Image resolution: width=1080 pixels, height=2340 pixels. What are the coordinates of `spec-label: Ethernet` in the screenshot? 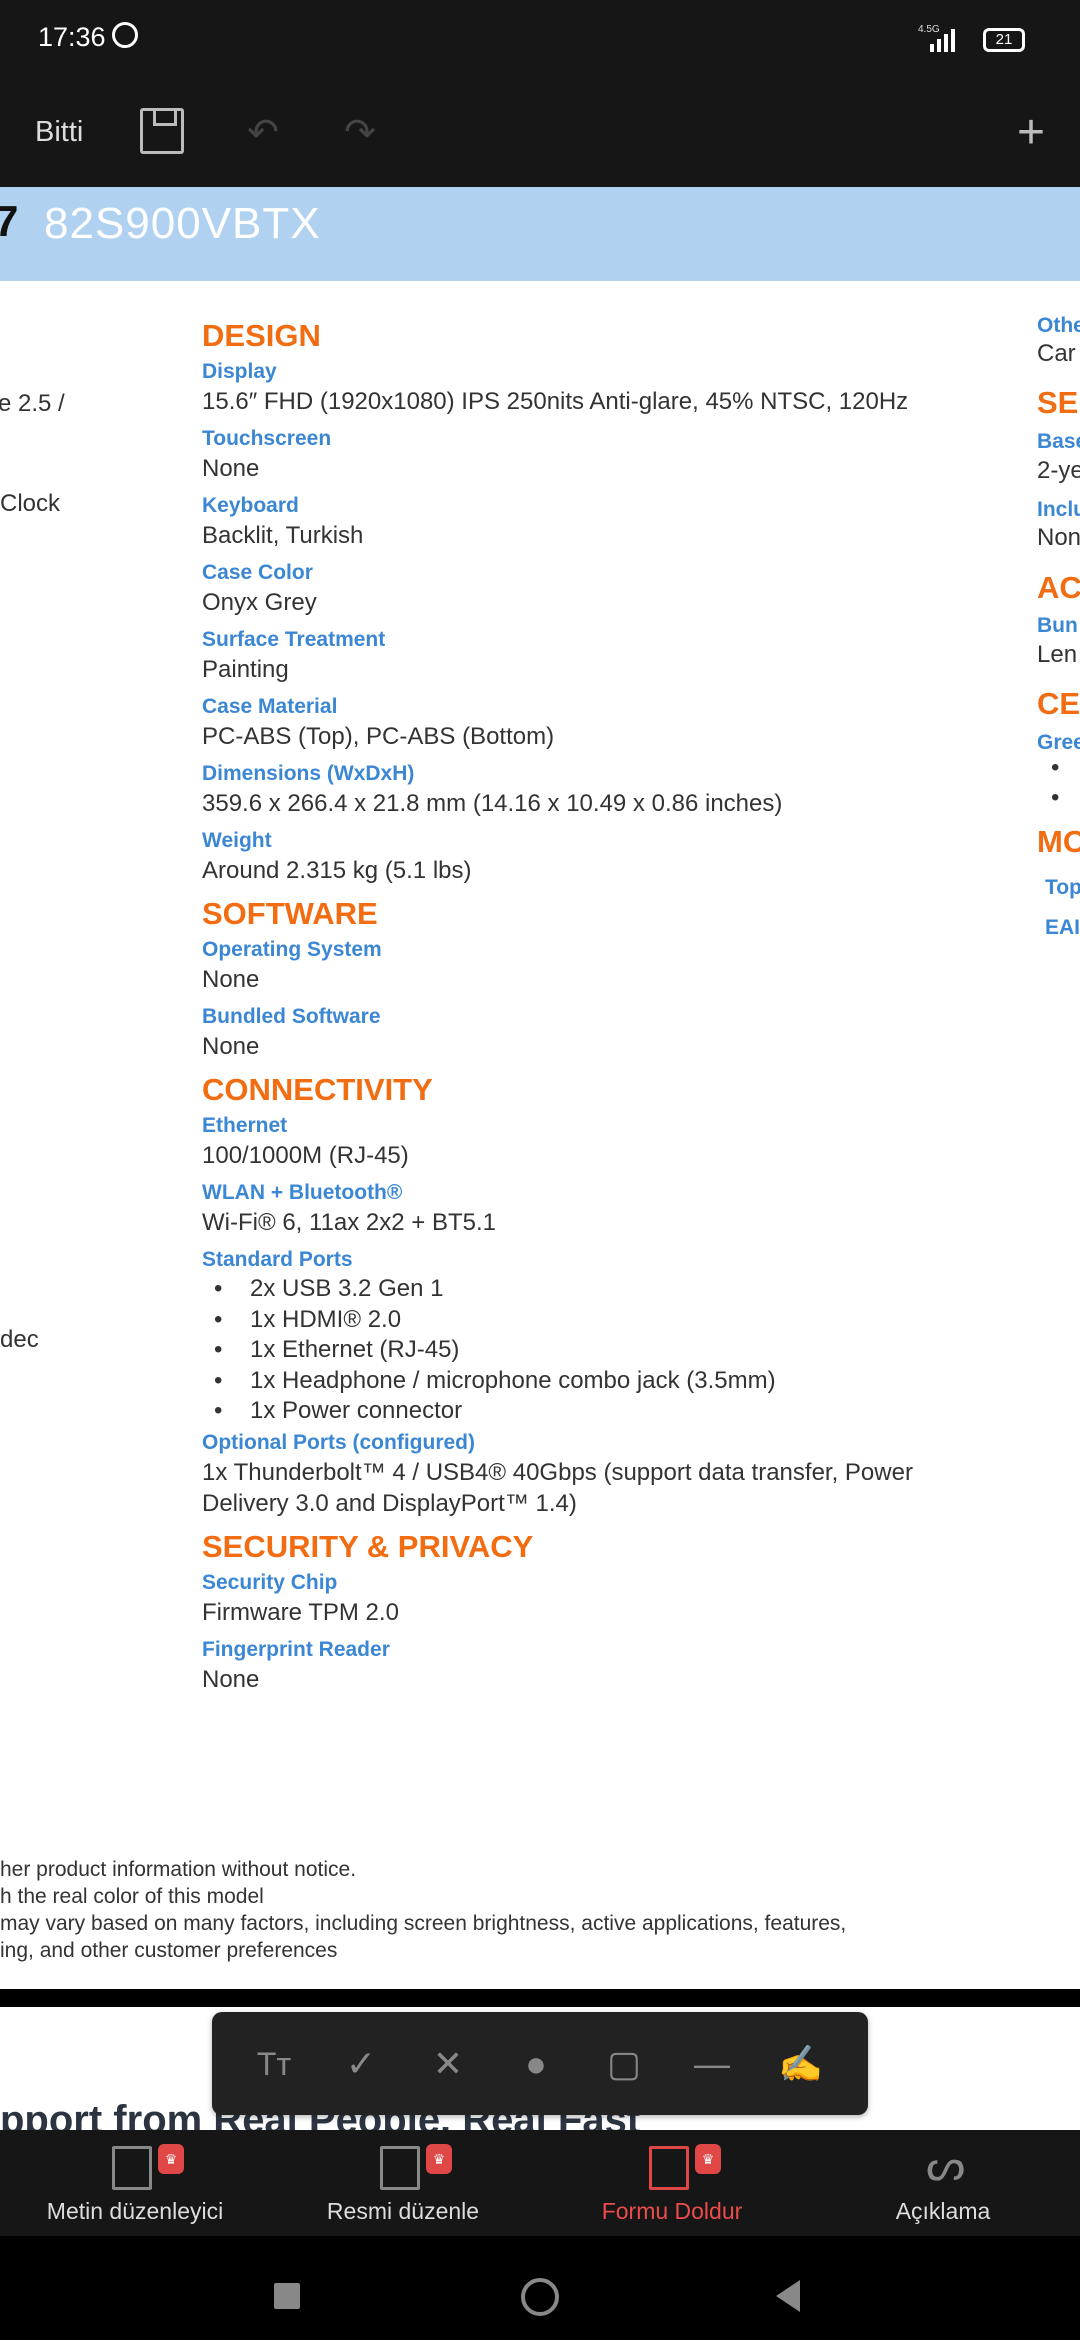 It's located at (245, 1125).